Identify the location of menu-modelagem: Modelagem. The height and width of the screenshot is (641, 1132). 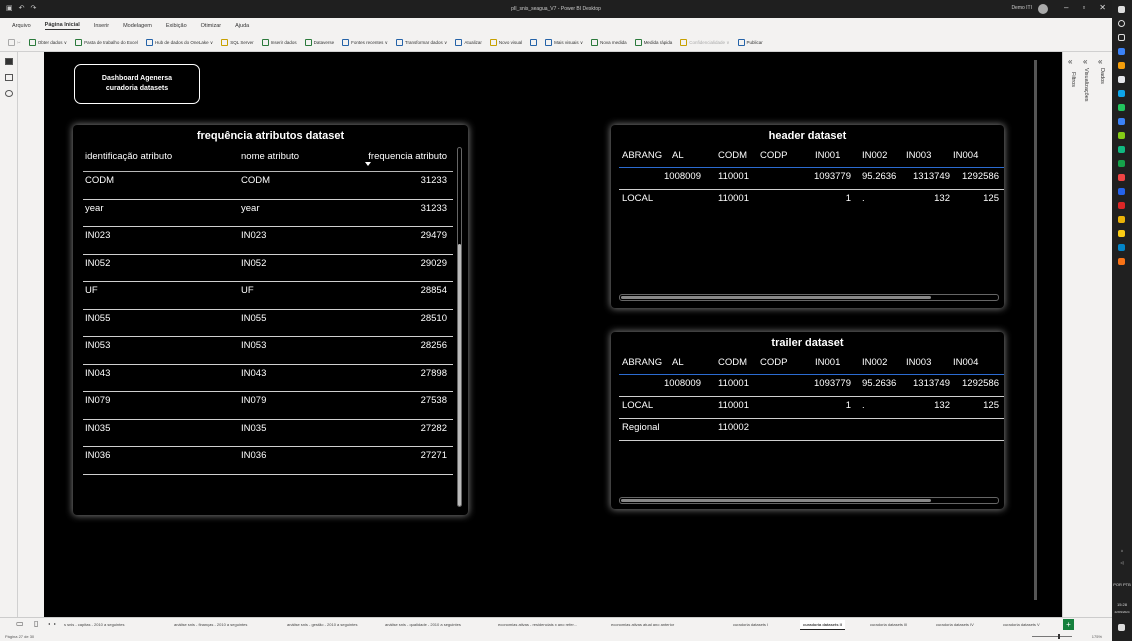
(137, 26).